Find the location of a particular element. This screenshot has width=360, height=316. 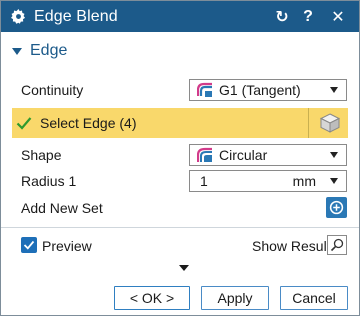

checkmark-icon is located at coordinates (24, 123).